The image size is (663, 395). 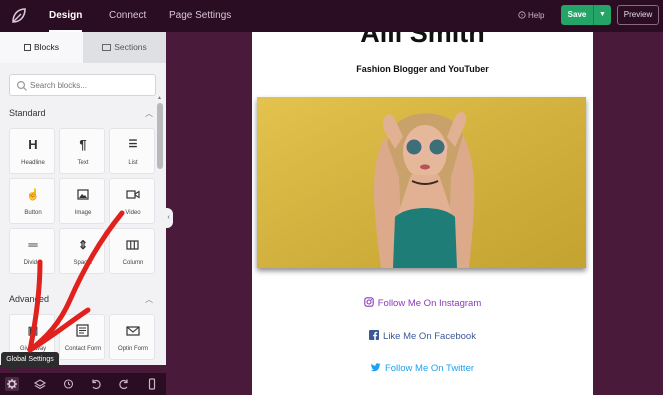 I want to click on instagram-icon, so click(x=369, y=302).